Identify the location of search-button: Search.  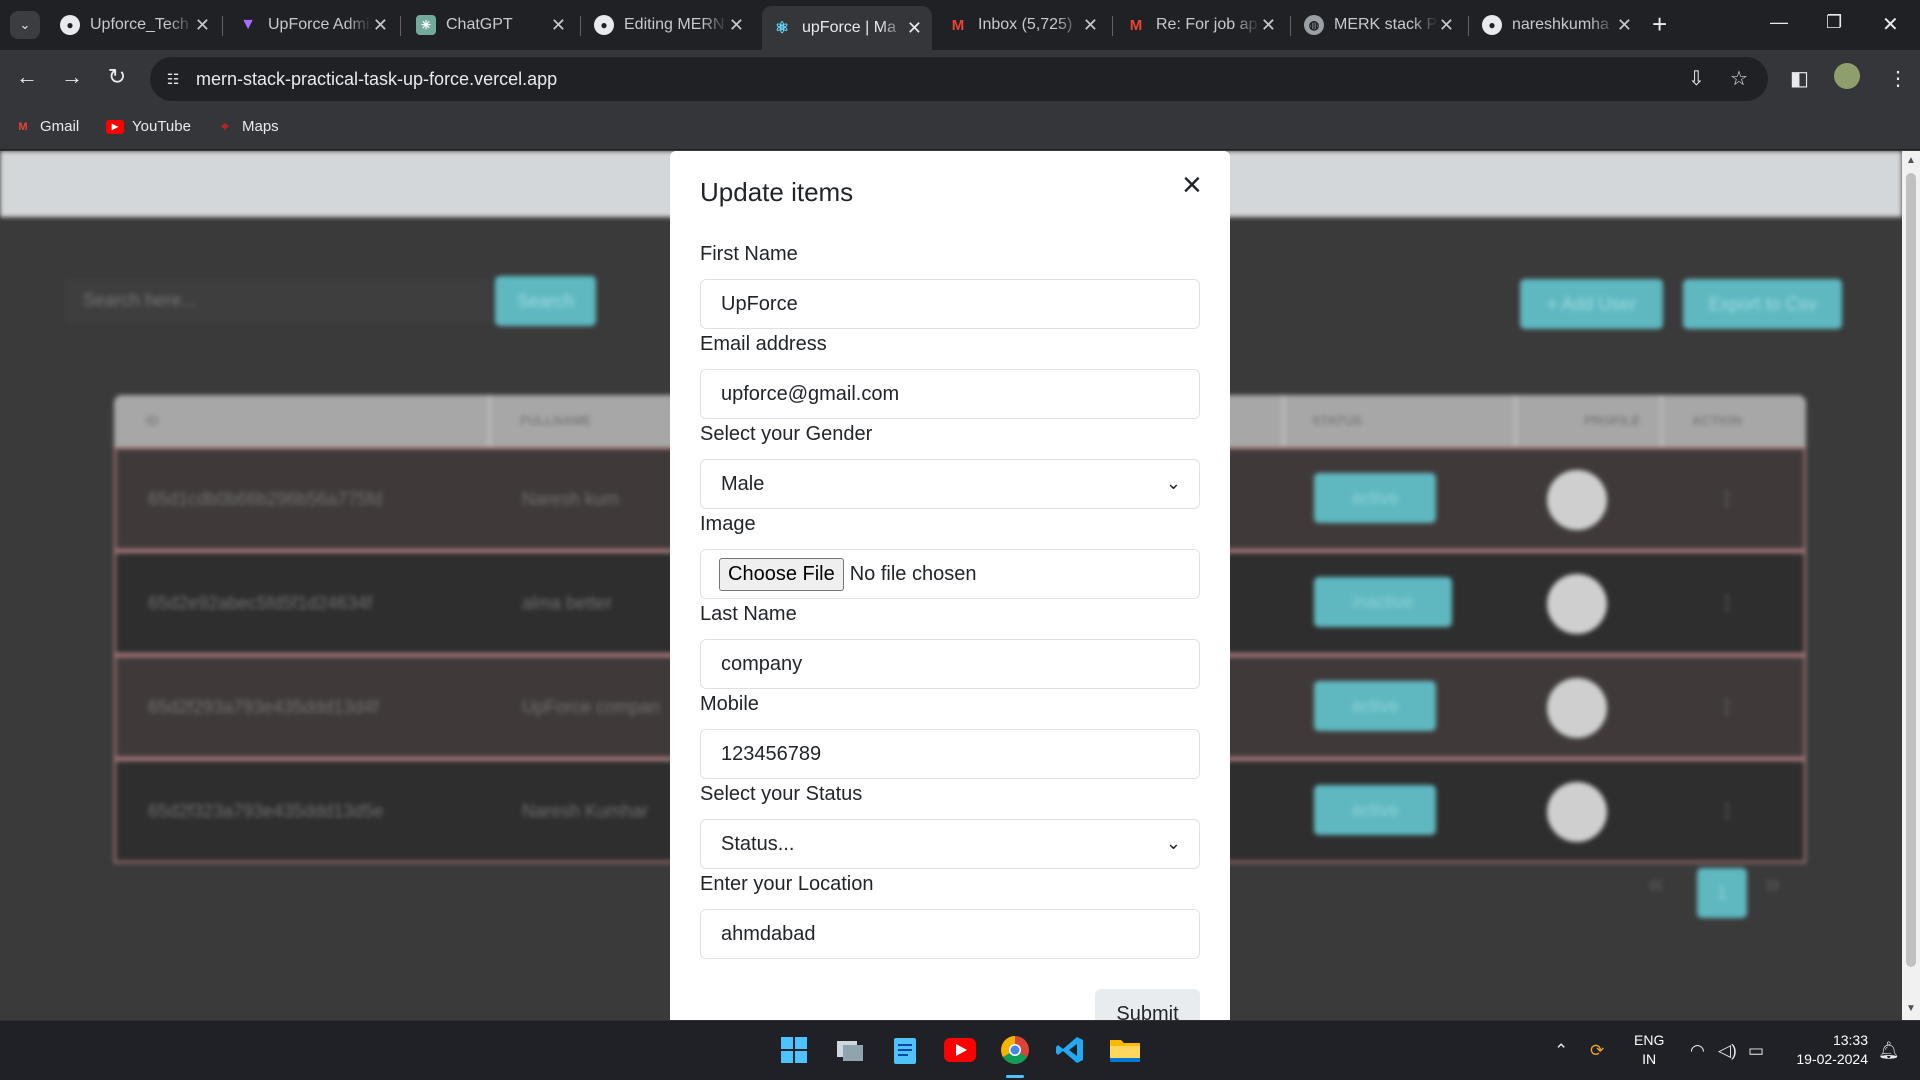
(545, 301).